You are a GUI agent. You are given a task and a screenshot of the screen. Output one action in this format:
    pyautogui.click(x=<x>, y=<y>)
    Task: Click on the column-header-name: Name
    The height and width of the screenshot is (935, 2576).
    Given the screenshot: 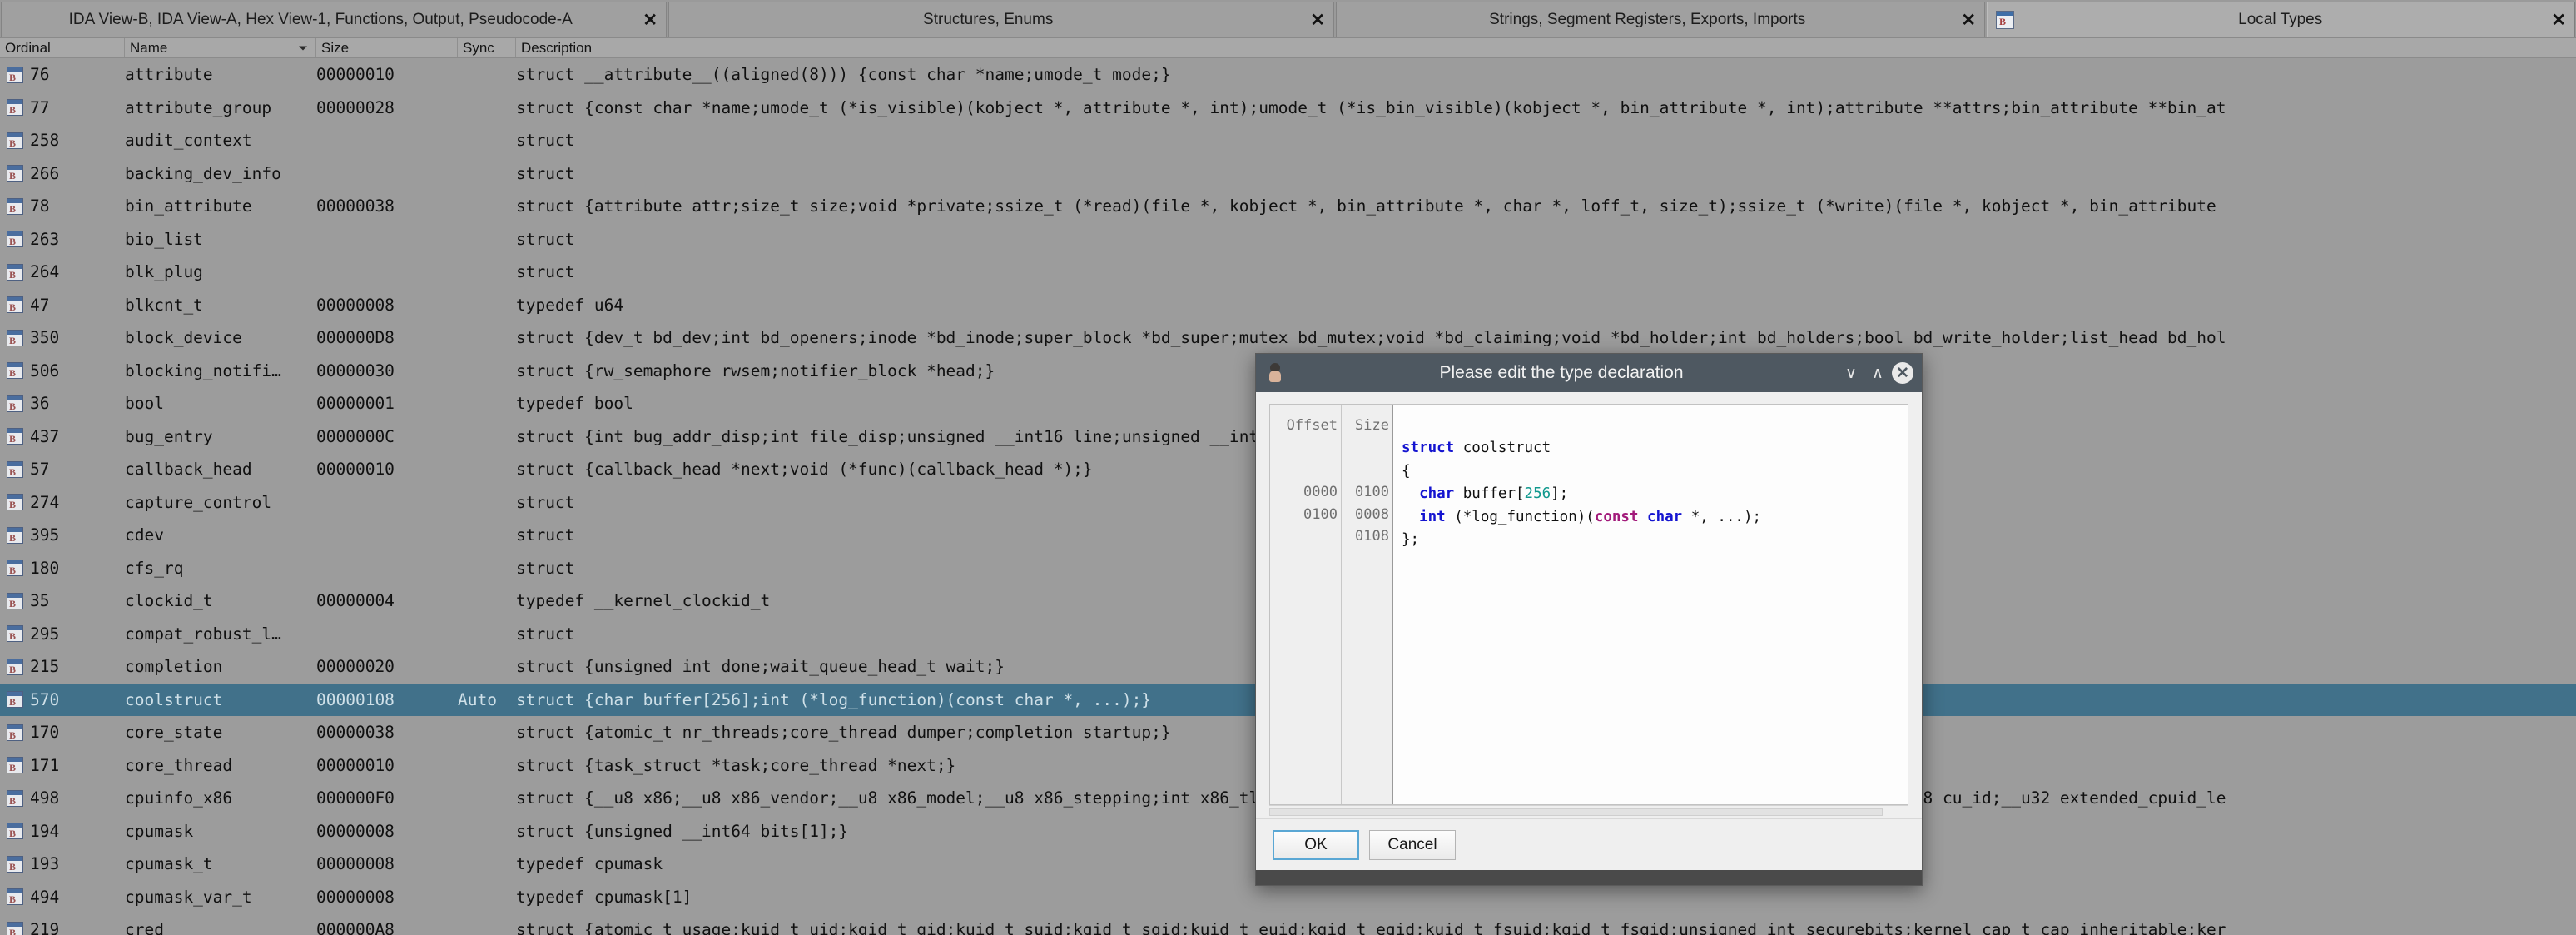 What is the action you would take?
    pyautogui.click(x=220, y=47)
    